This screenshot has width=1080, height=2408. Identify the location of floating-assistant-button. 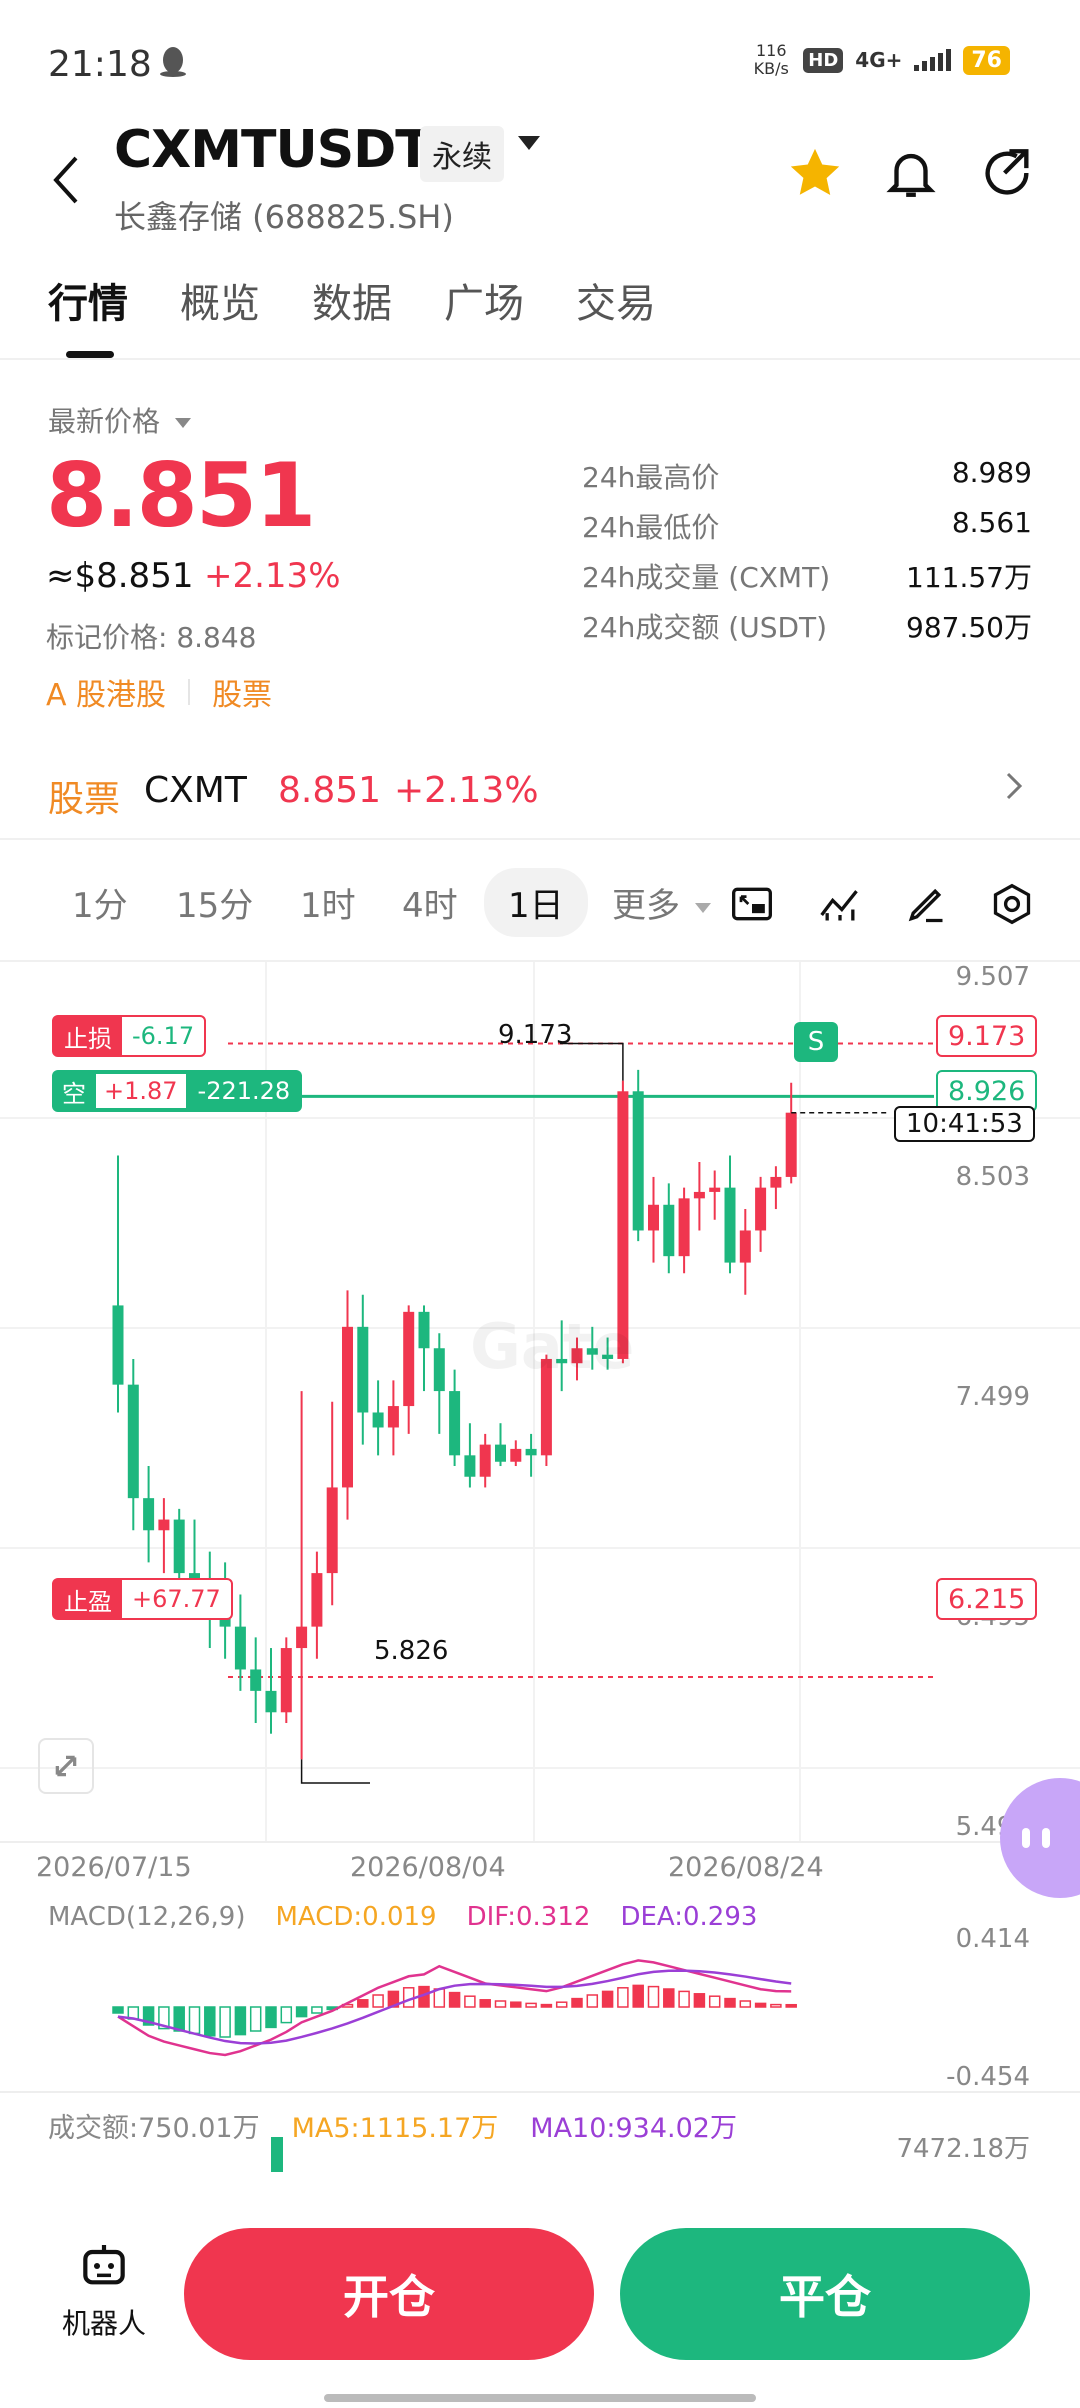
(1040, 1838).